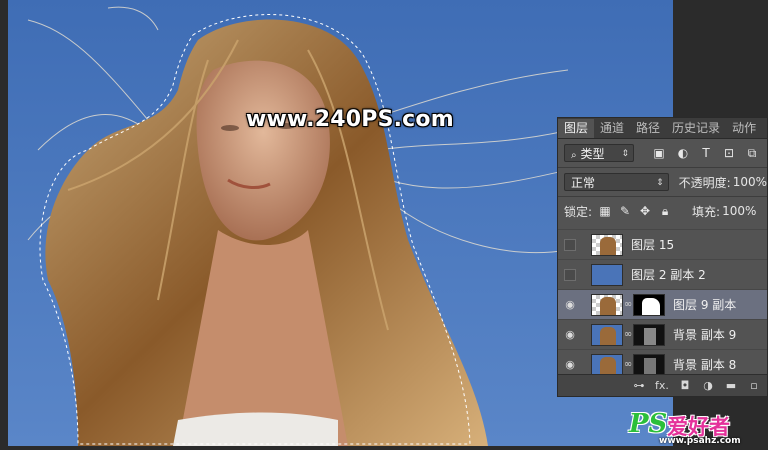 This screenshot has height=450, width=768. I want to click on lock-row: 锁定: ▦ ✎ ✥ 🔒︎ 填充: 100%, so click(662, 211).